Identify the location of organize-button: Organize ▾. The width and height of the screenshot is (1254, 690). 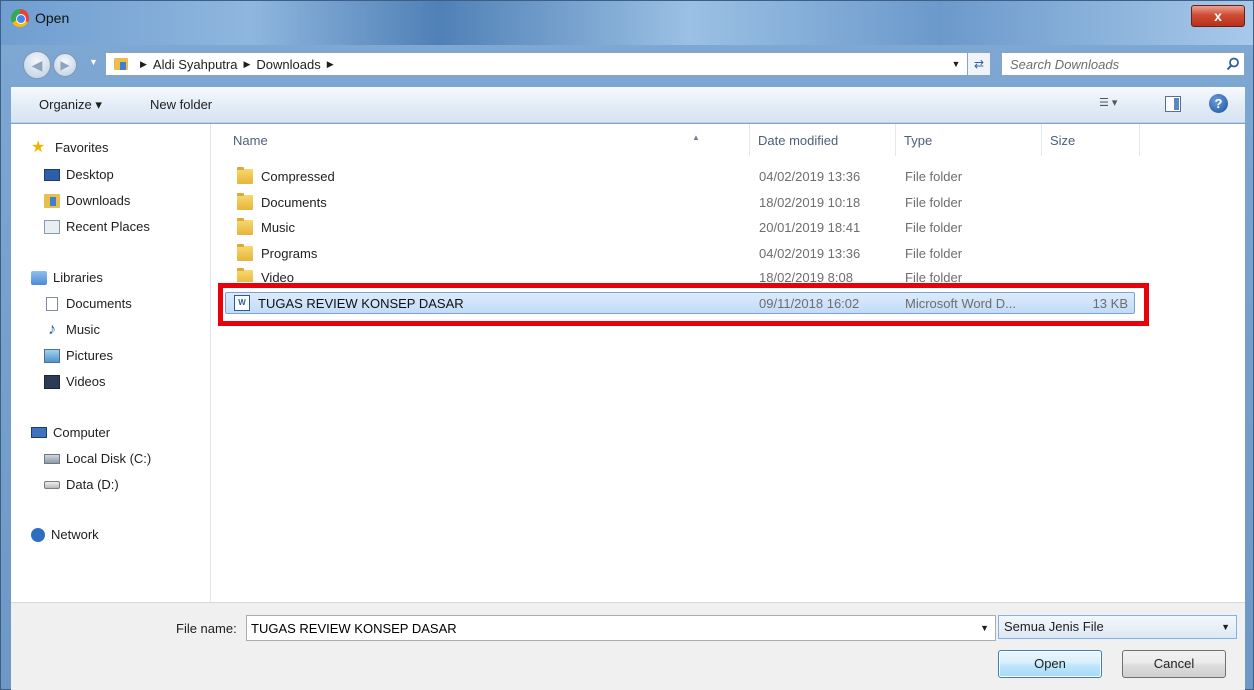
(70, 105).